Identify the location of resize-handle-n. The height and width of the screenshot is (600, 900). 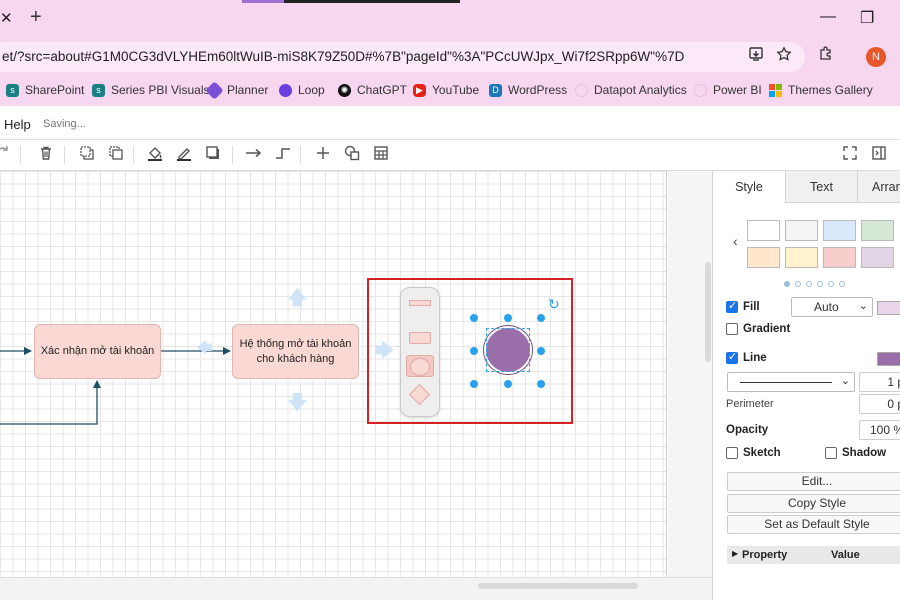
(508, 318).